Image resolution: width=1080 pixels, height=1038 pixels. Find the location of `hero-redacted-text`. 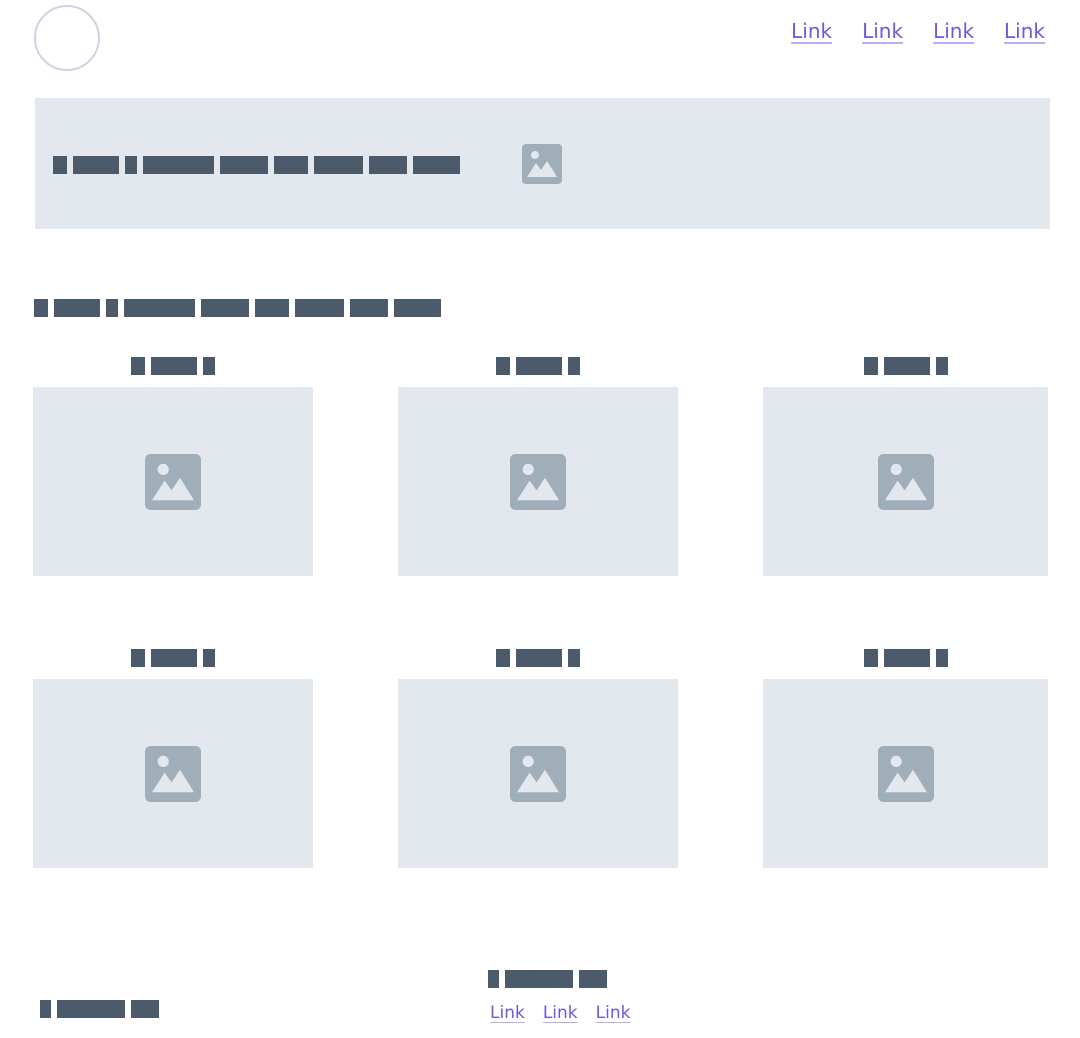

hero-redacted-text is located at coordinates (256, 165).